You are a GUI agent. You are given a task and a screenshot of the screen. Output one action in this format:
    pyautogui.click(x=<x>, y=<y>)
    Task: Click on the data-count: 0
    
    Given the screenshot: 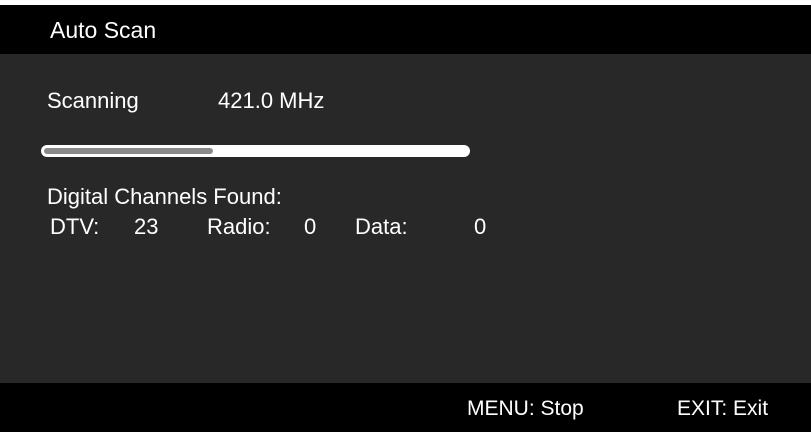 What is the action you would take?
    pyautogui.click(x=480, y=226)
    